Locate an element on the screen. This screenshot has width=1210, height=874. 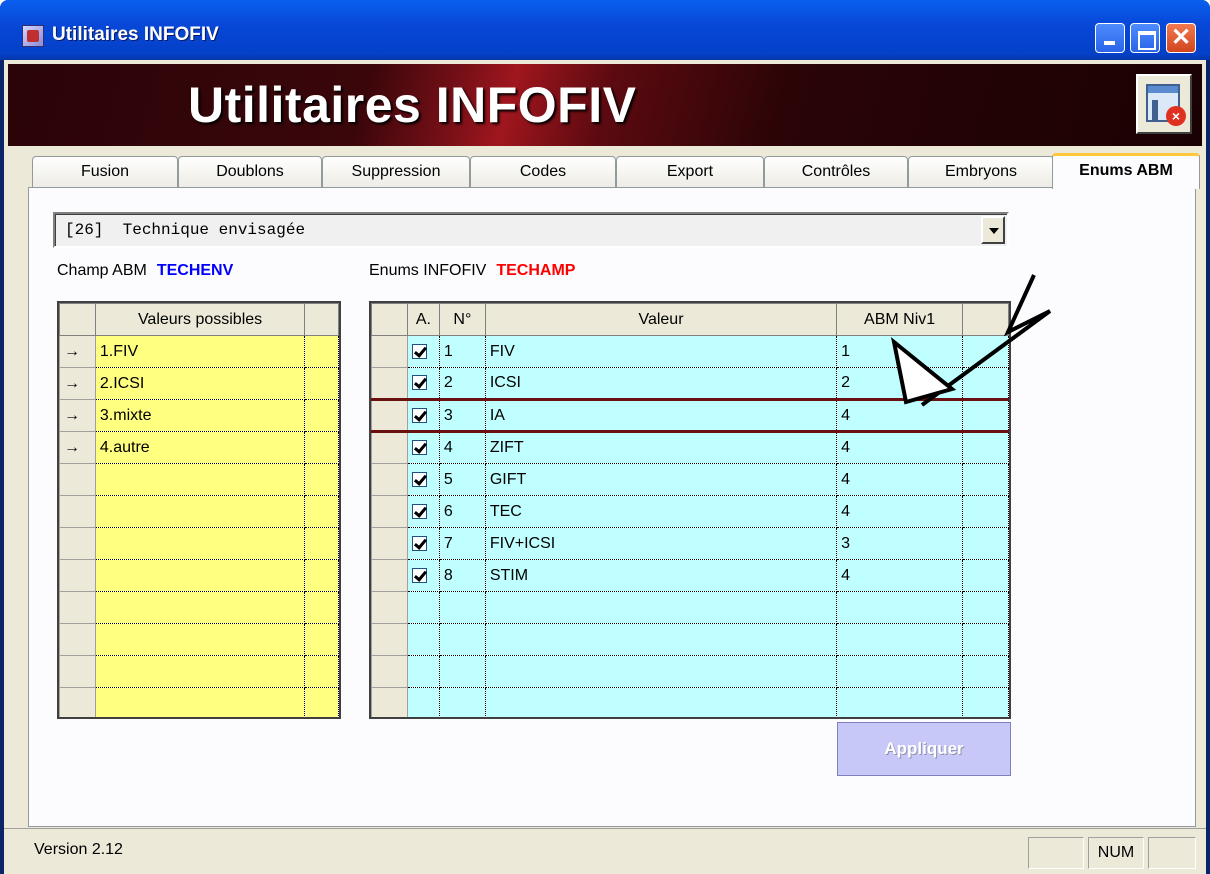
cell-valeur-possible: 4.autre is located at coordinates (200, 447).